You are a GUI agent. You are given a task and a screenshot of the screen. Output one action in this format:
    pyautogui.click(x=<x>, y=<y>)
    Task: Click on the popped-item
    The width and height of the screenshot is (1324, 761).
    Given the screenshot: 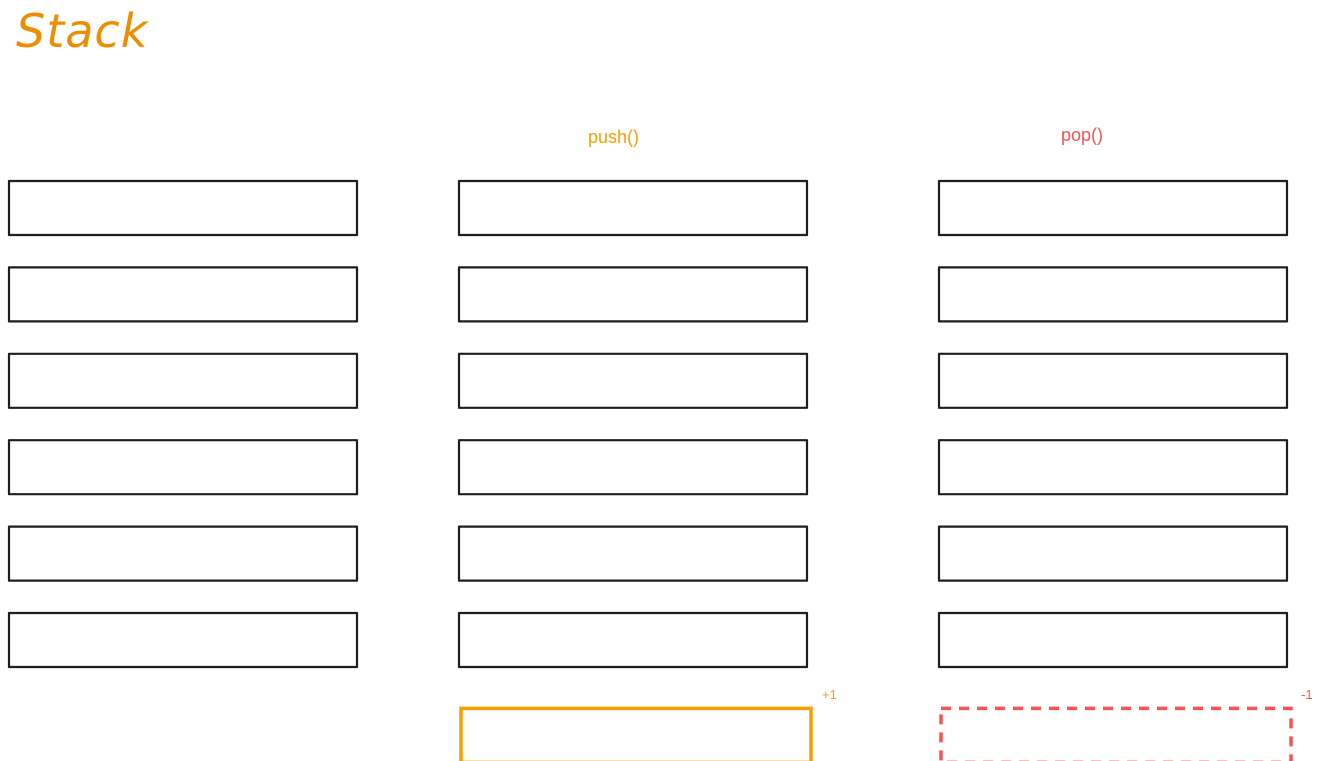 What is the action you would take?
    pyautogui.click(x=1116, y=733)
    